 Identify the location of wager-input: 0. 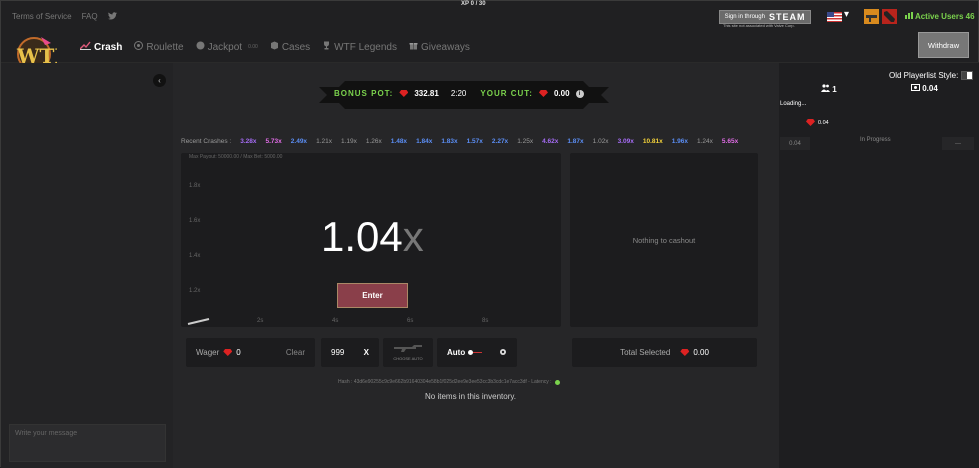
(238, 352).